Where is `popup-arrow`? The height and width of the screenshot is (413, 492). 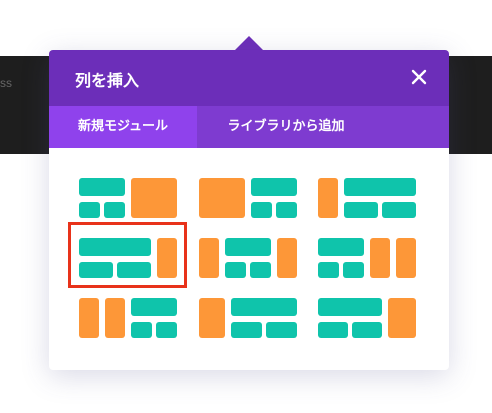 popup-arrow is located at coordinates (249, 43).